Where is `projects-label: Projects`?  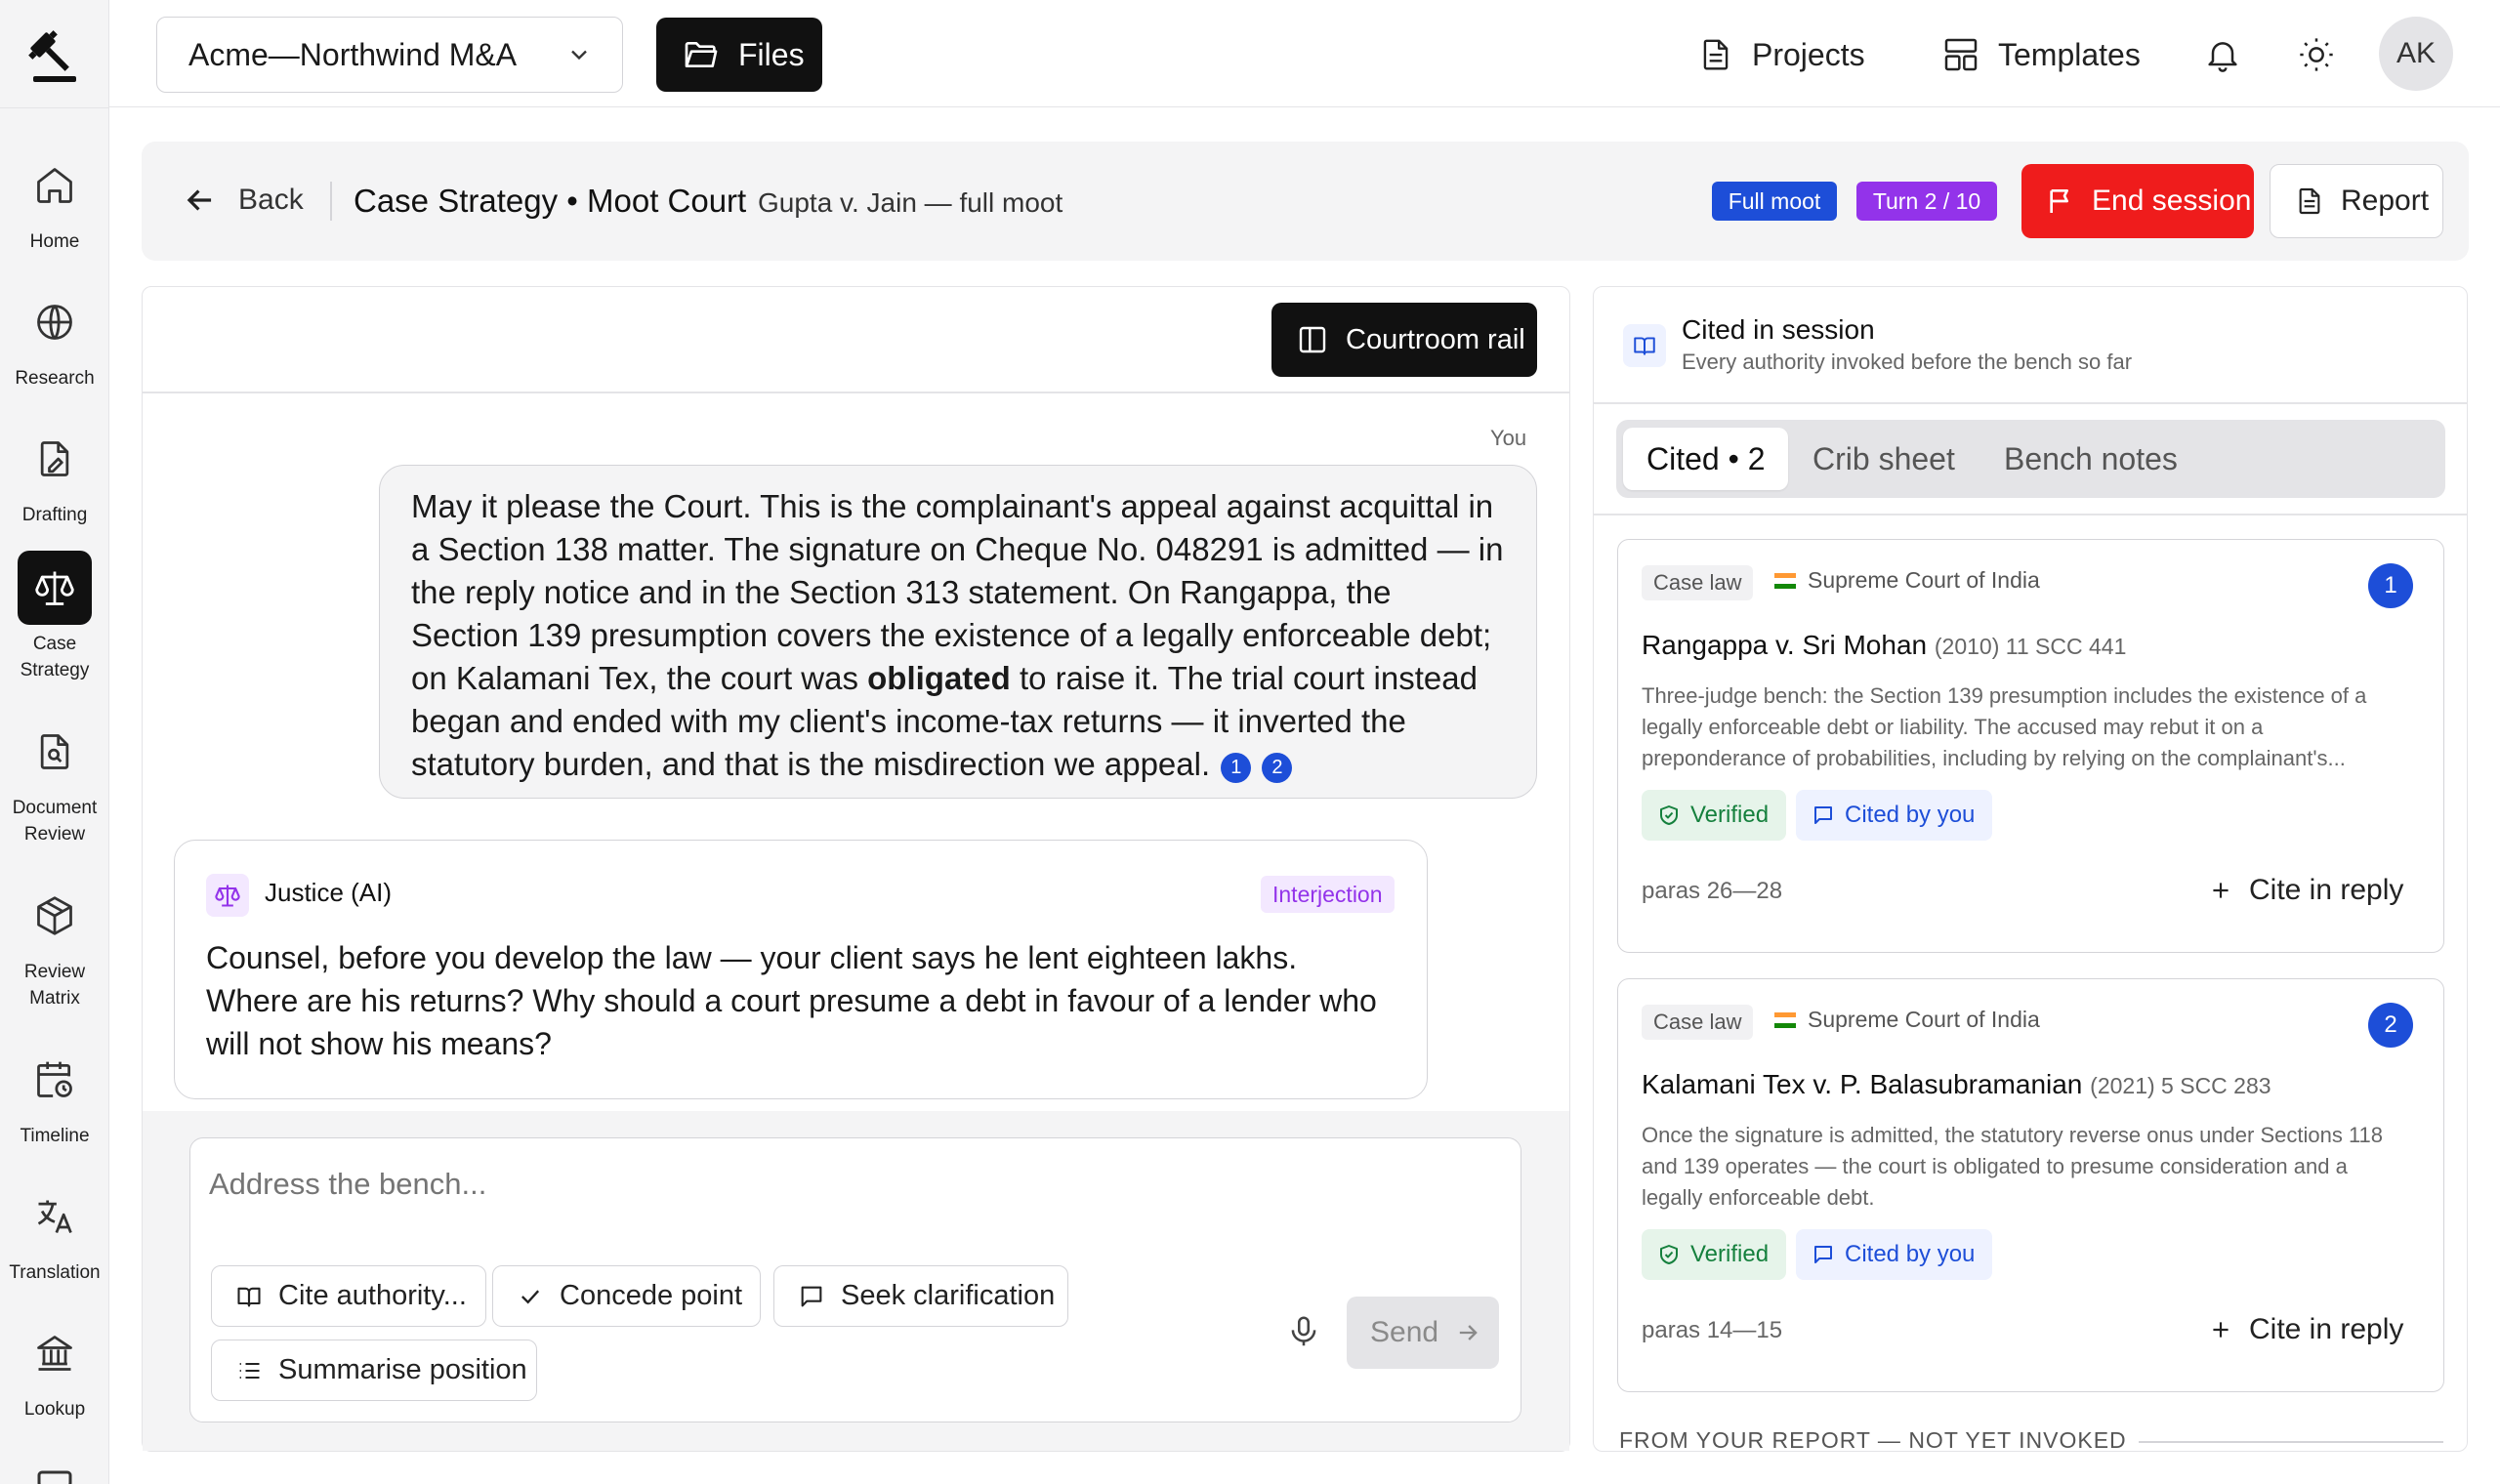
projects-label: Projects is located at coordinates (1808, 54).